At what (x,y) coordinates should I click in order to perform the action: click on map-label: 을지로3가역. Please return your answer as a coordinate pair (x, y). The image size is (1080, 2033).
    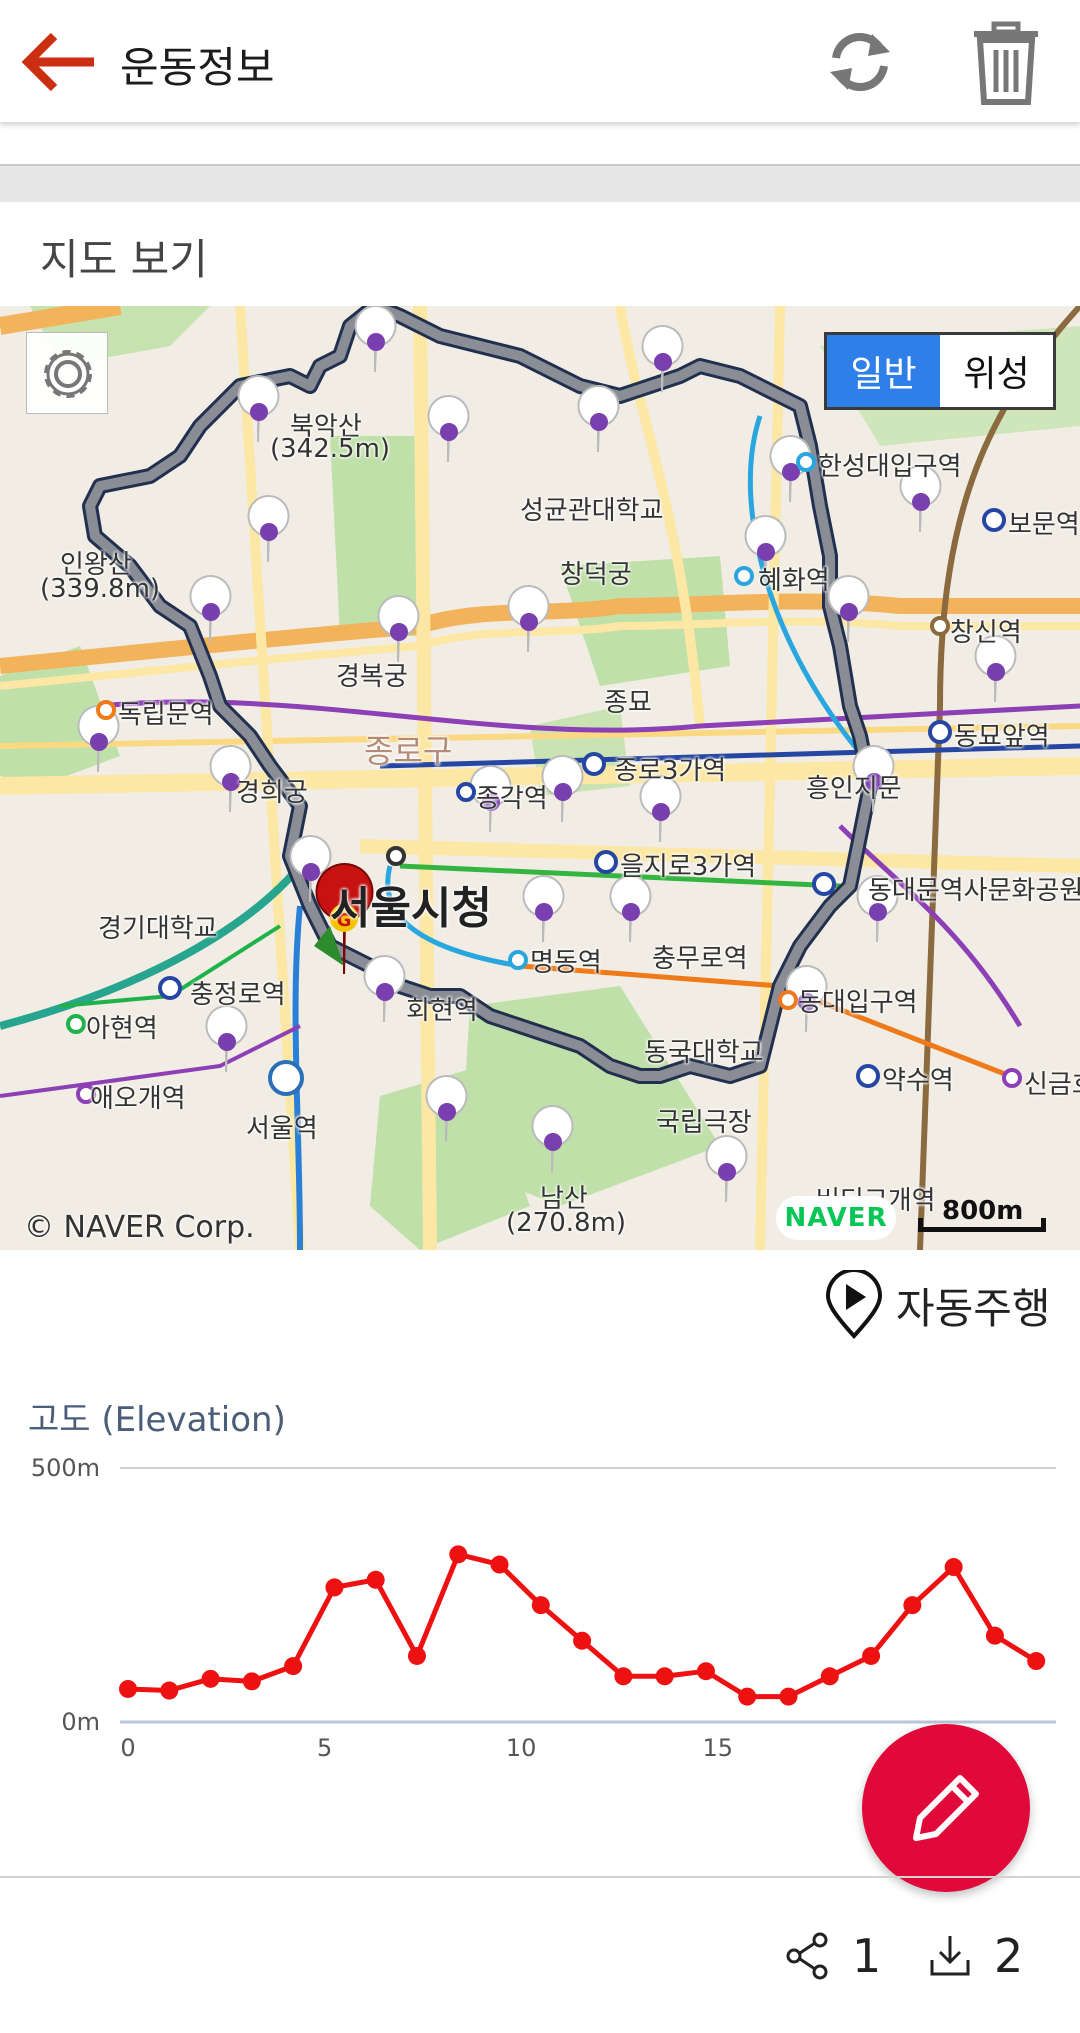
    Looking at the image, I should click on (688, 867).